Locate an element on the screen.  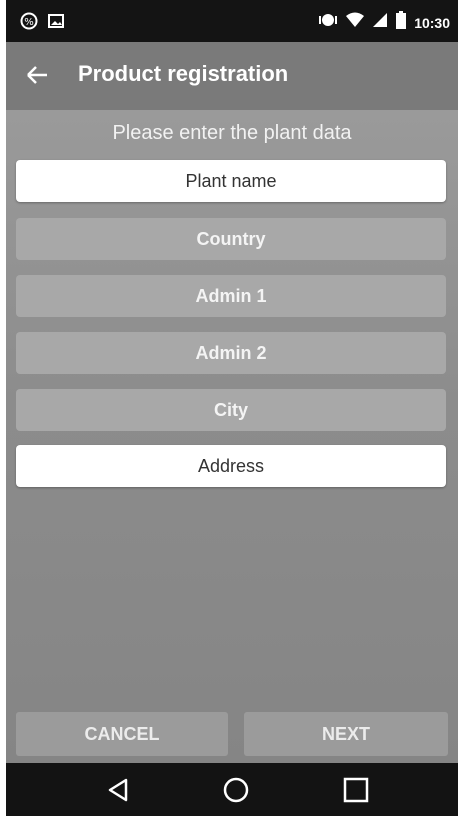
plant-name-label: Plant name is located at coordinates (231, 180).